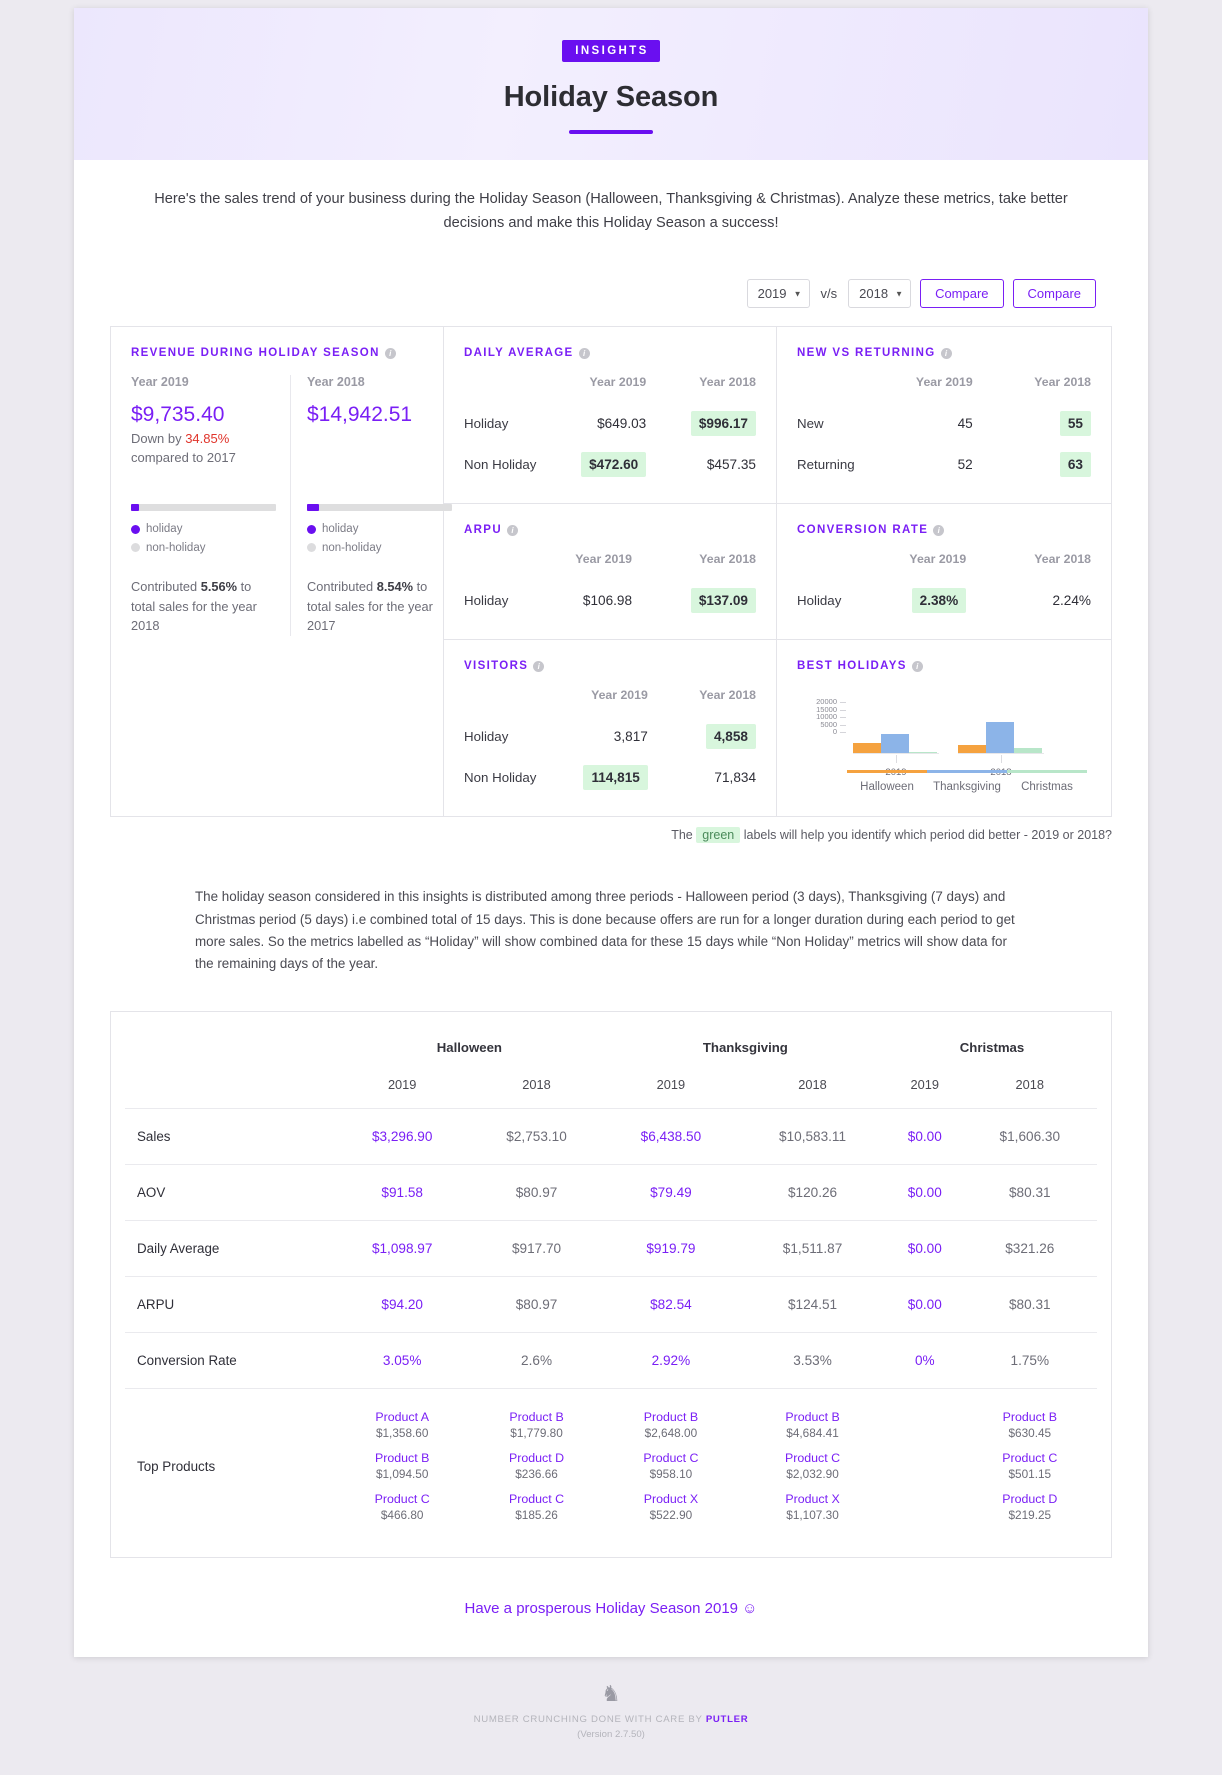 The height and width of the screenshot is (1775, 1222). I want to click on legend-nonholiday: non-holiday, so click(203, 548).